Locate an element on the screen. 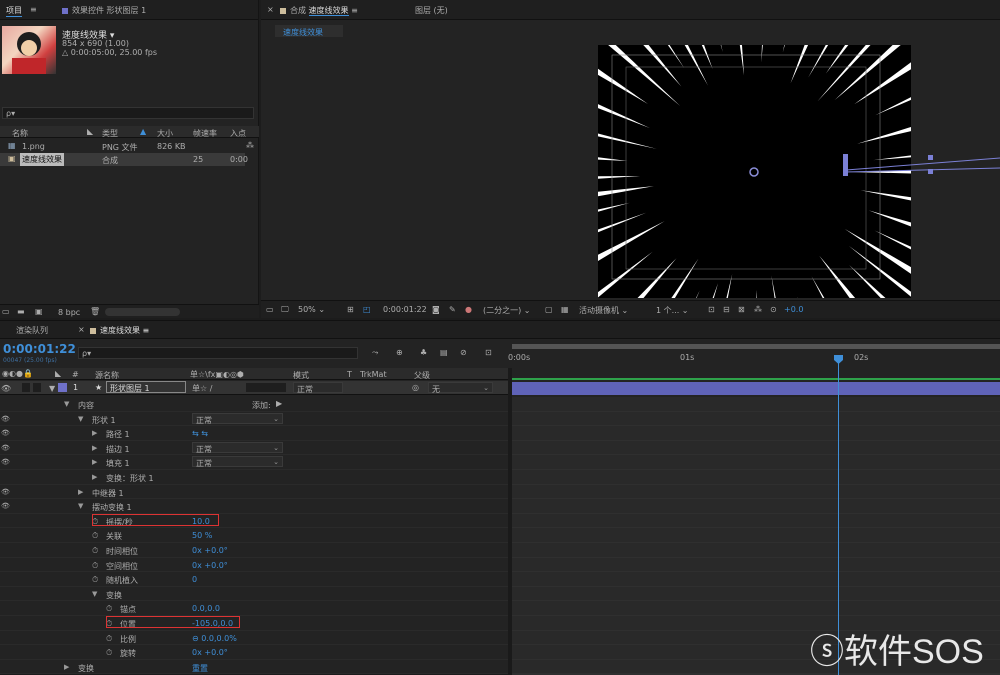 Image resolution: width=1000 pixels, height=675 pixels. transparency-icon: ▦ is located at coordinates (565, 309).